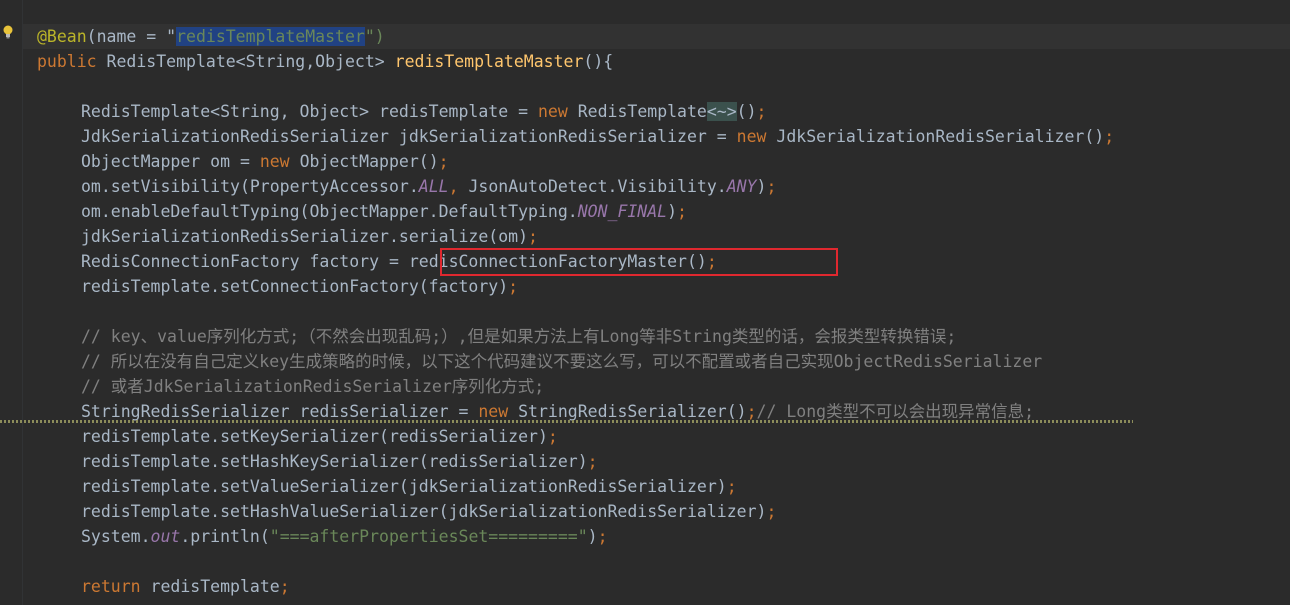 The width and height of the screenshot is (1290, 605). I want to click on code-line-23: return redisTemplate;, so click(185, 586).